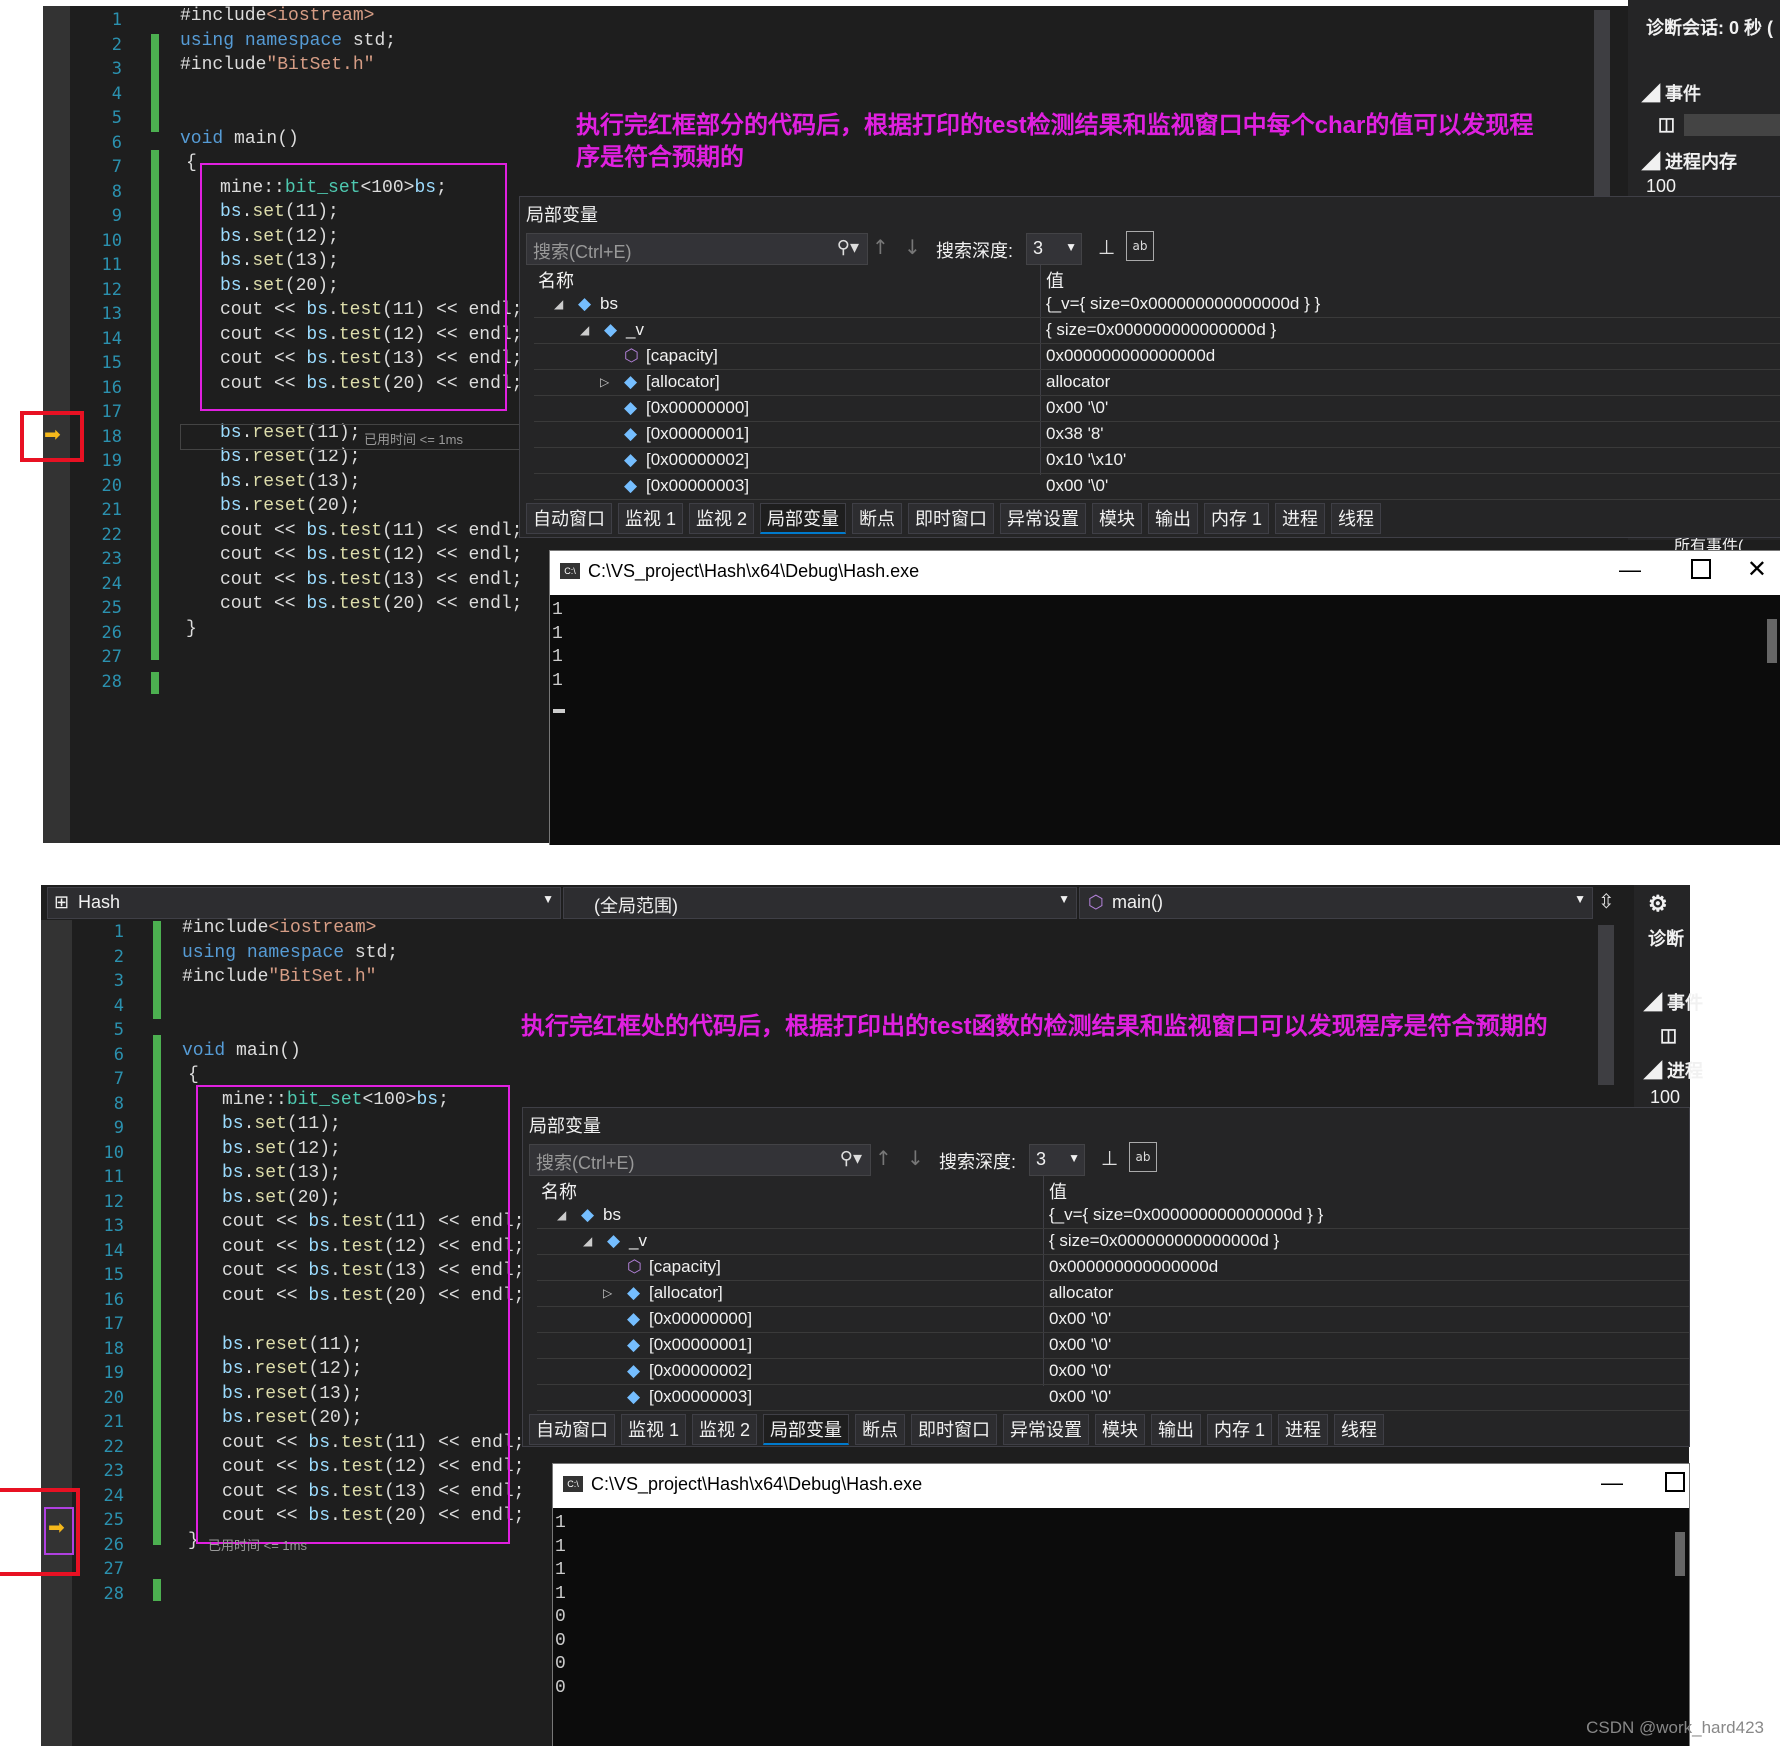  What do you see at coordinates (371, 555) in the screenshot?
I see `code-line: cout << bs.test(12) << endl;` at bounding box center [371, 555].